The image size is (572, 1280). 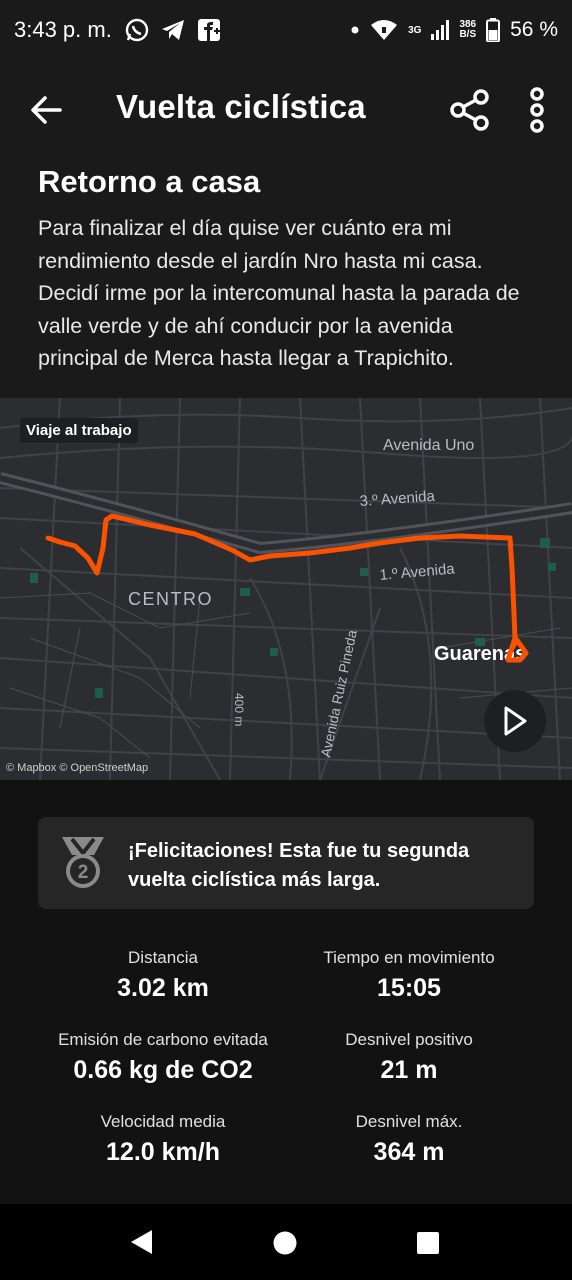 I want to click on stat-distance: Distancia 3.02 km, so click(x=163, y=975).